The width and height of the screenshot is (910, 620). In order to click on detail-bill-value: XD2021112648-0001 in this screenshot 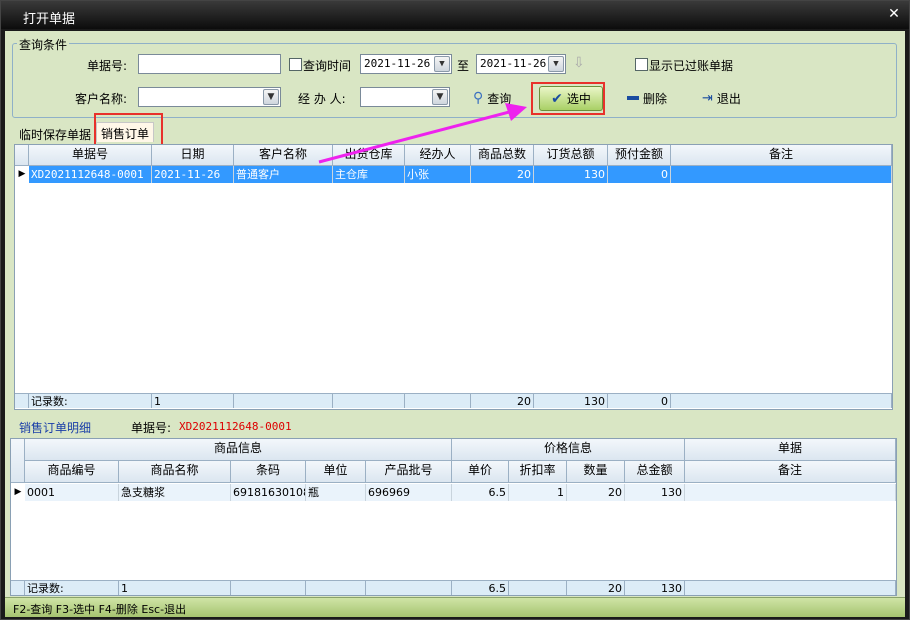, I will do `click(235, 426)`.